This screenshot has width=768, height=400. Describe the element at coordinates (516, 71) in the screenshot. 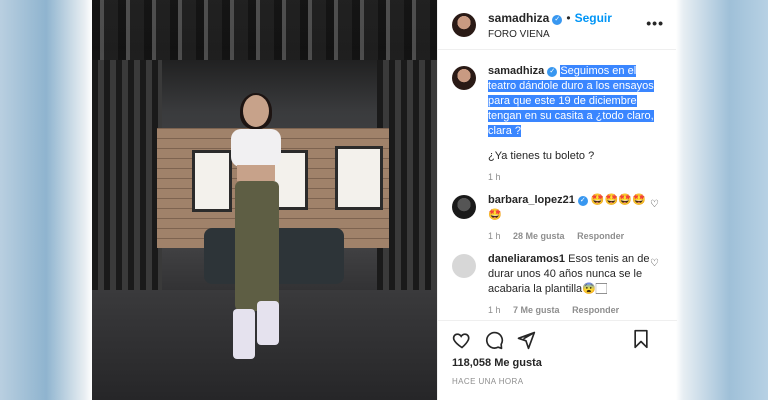

I see `caption-author: samadhiza` at that location.